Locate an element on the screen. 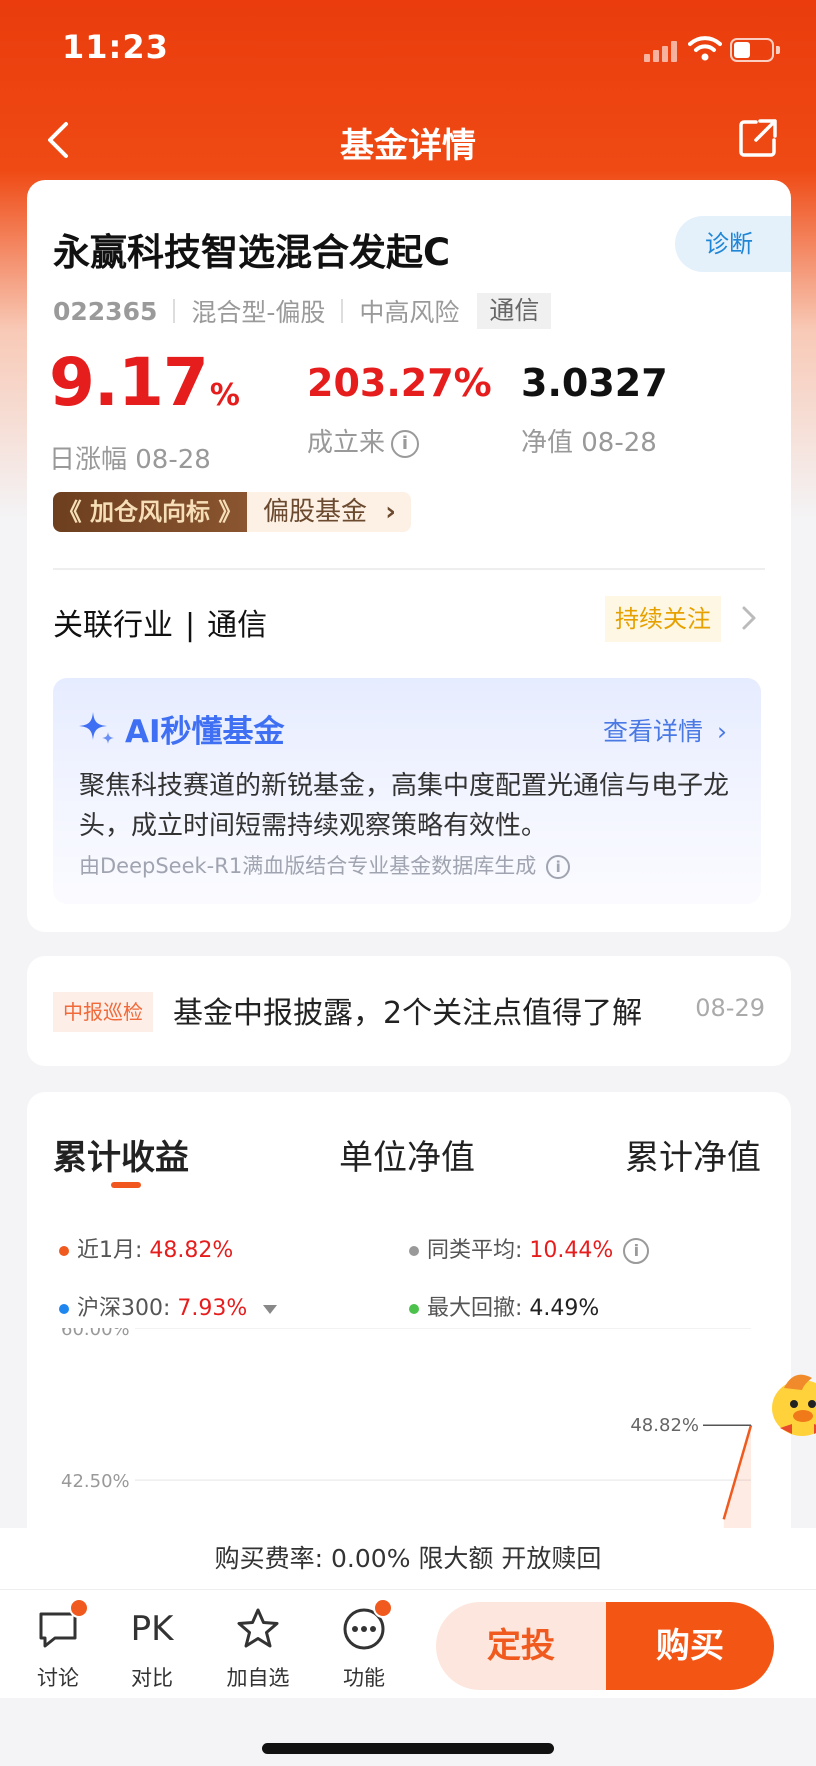 The width and height of the screenshot is (816, 1766). functions-button: 功能 is located at coordinates (364, 1645).